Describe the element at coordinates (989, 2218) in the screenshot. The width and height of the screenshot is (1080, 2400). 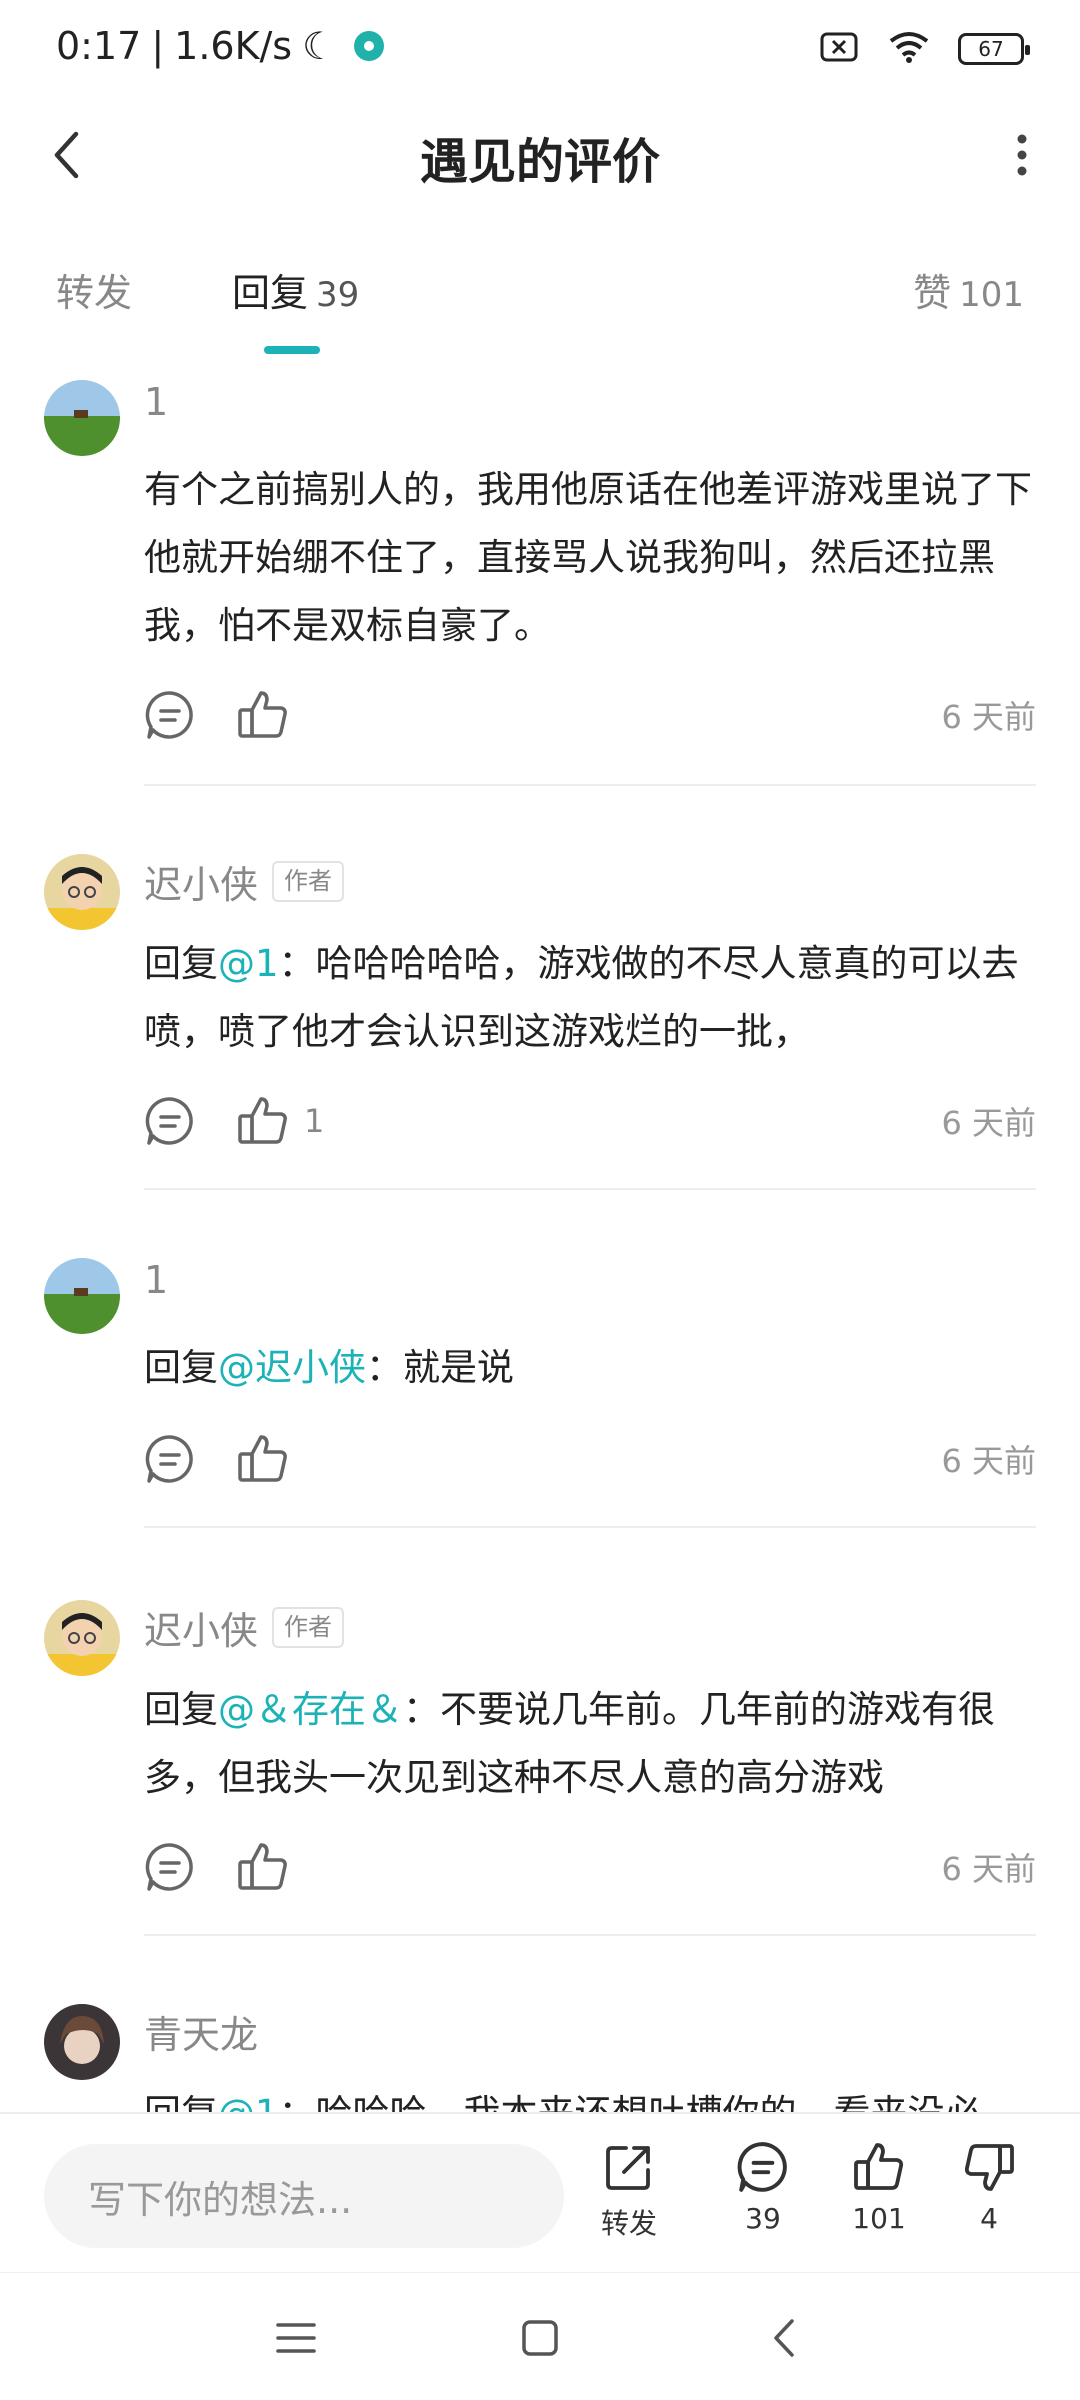
I see `dislike-count: 4` at that location.